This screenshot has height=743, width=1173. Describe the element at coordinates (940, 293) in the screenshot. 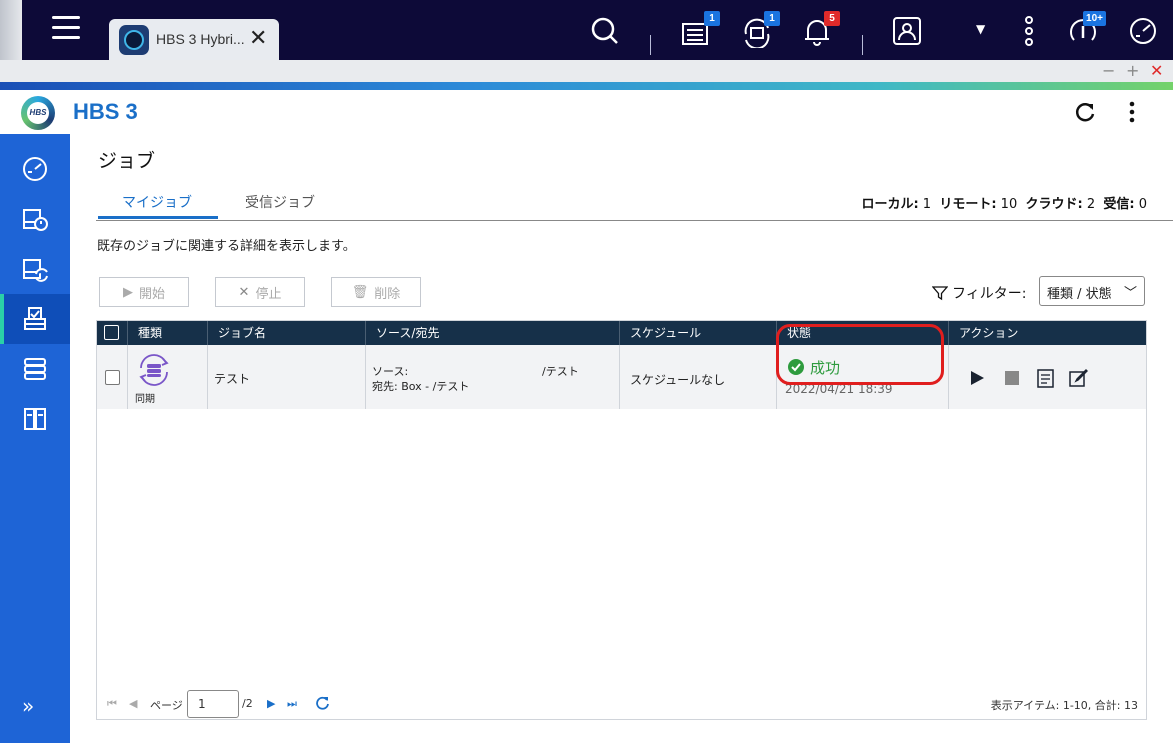

I see `filter-icon` at that location.